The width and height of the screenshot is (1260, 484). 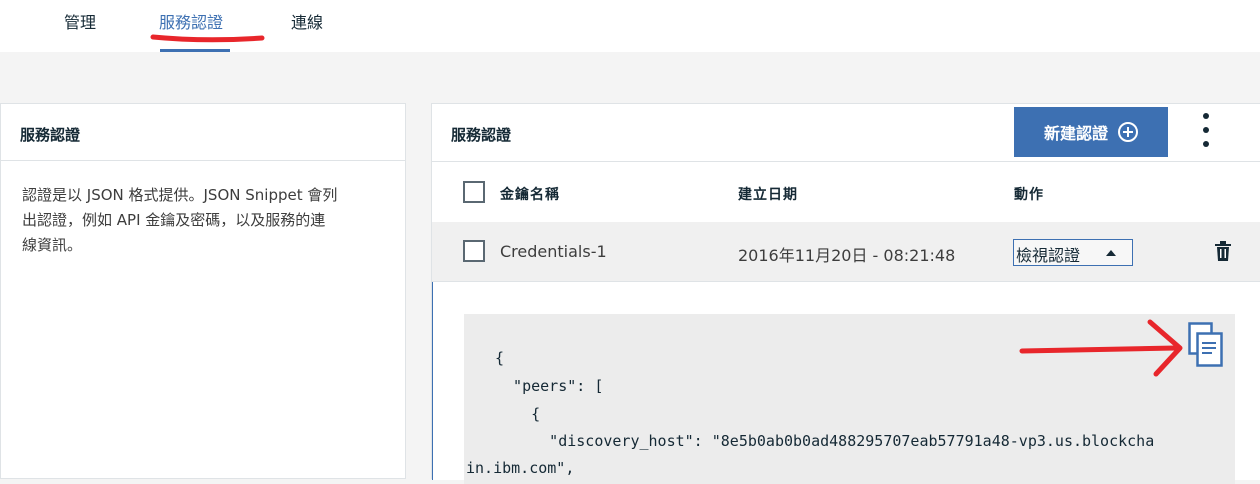 I want to click on column-header-key-name: 金鑰名稱, so click(x=530, y=194).